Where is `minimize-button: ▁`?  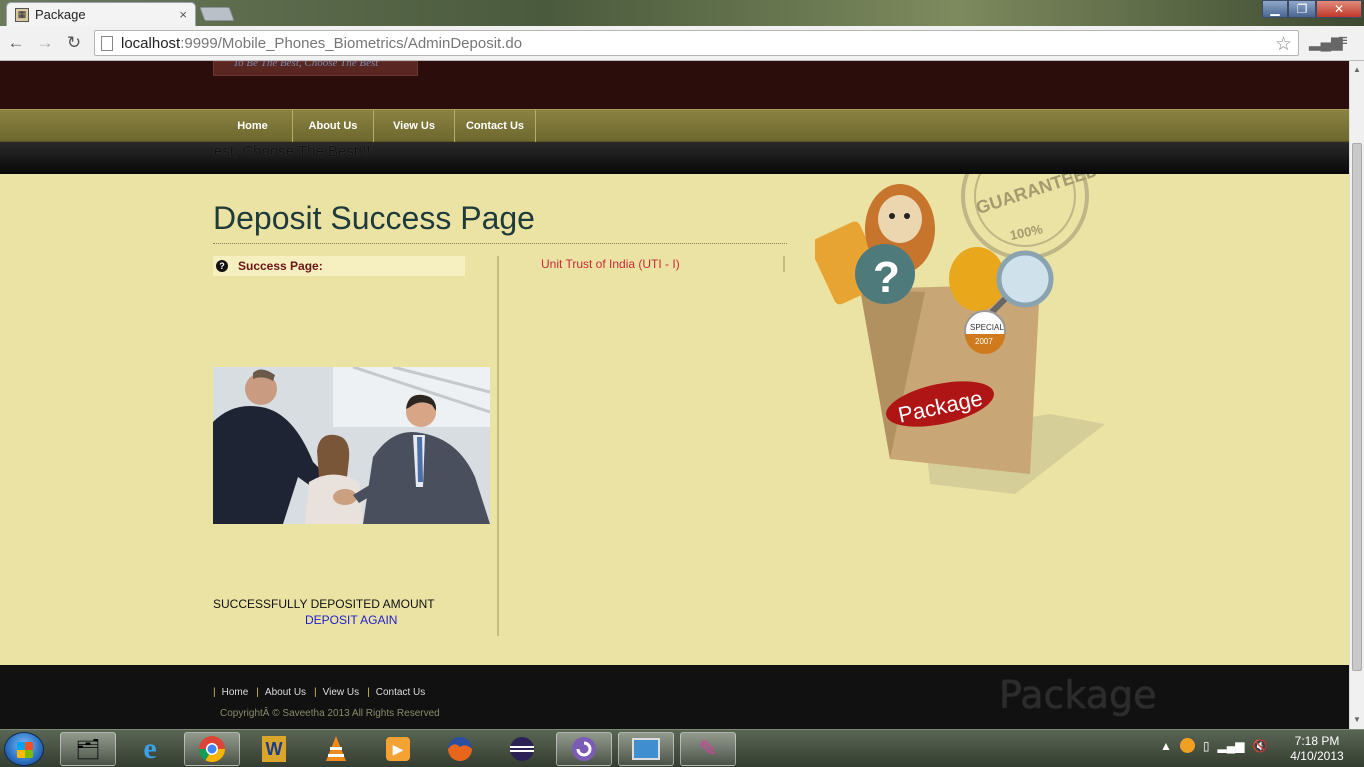
minimize-button: ▁ is located at coordinates (1275, 9).